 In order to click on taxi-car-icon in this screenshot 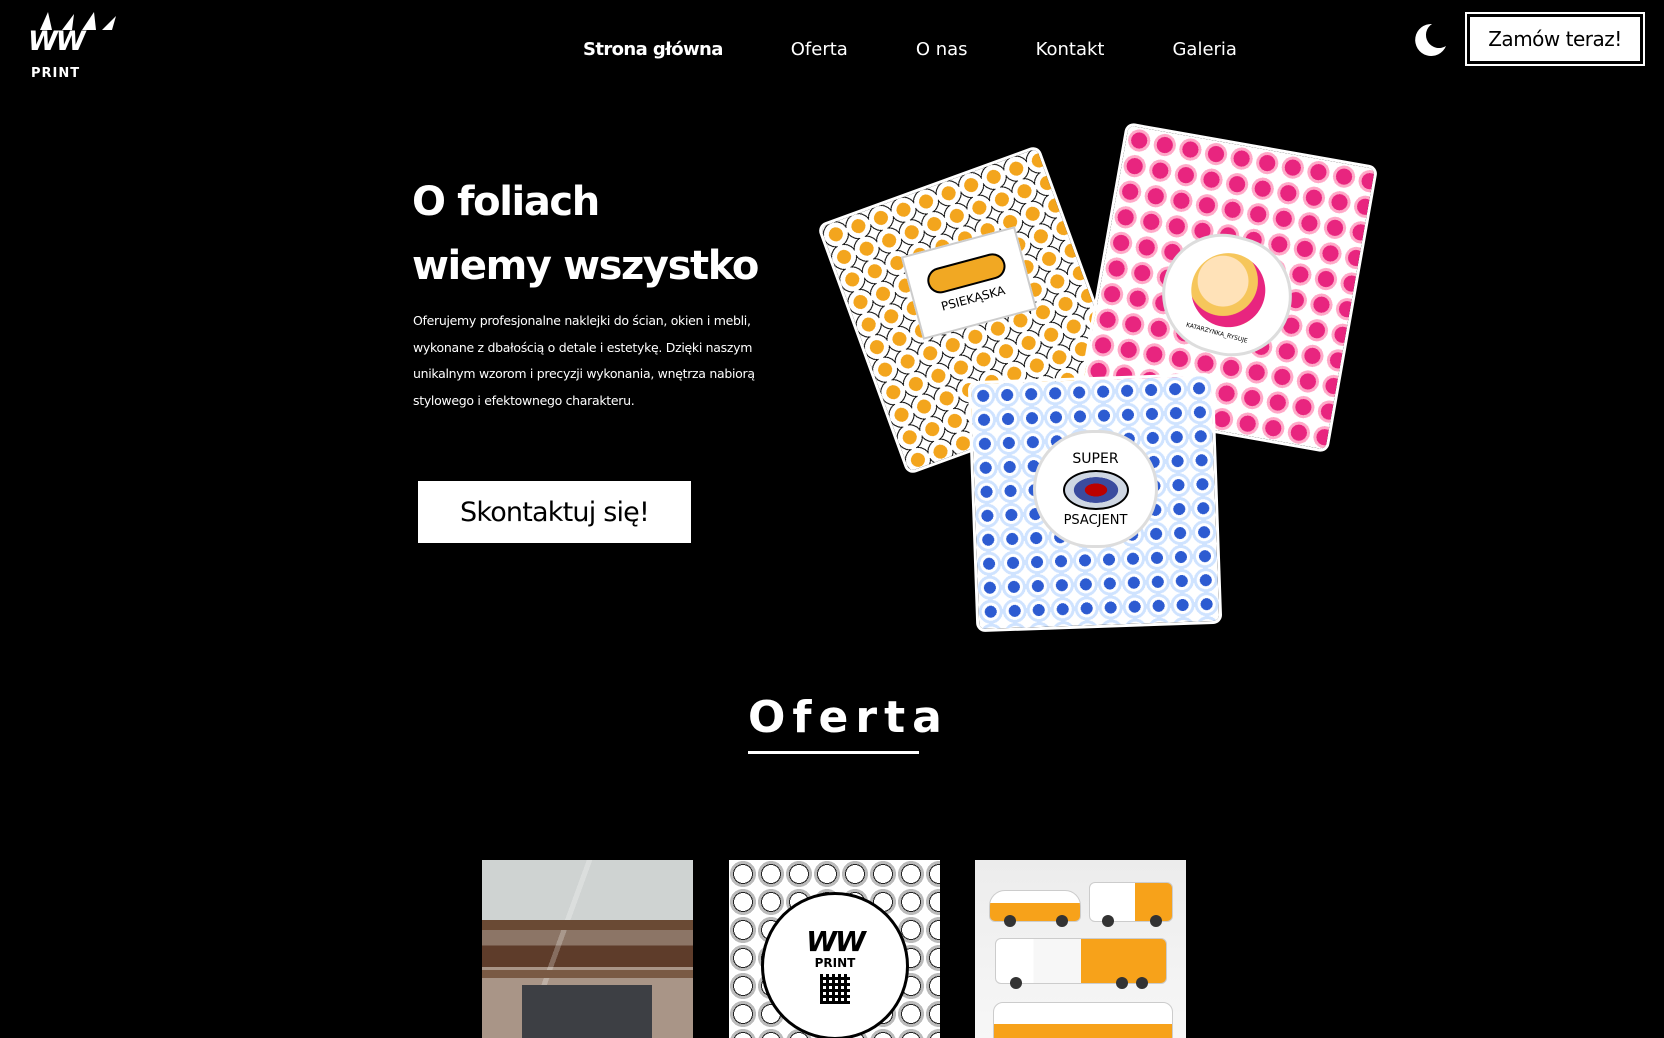, I will do `click(1035, 908)`.